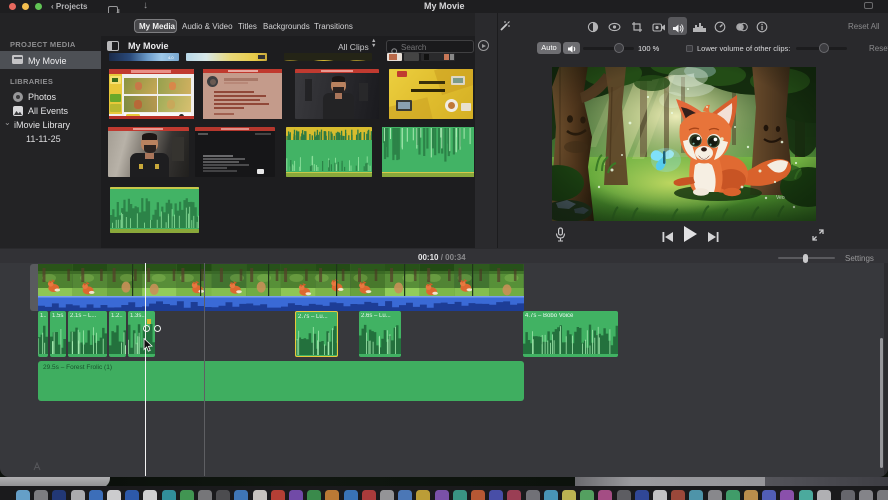  What do you see at coordinates (780, 198) in the screenshot?
I see `svg-text: Veo` at bounding box center [780, 198].